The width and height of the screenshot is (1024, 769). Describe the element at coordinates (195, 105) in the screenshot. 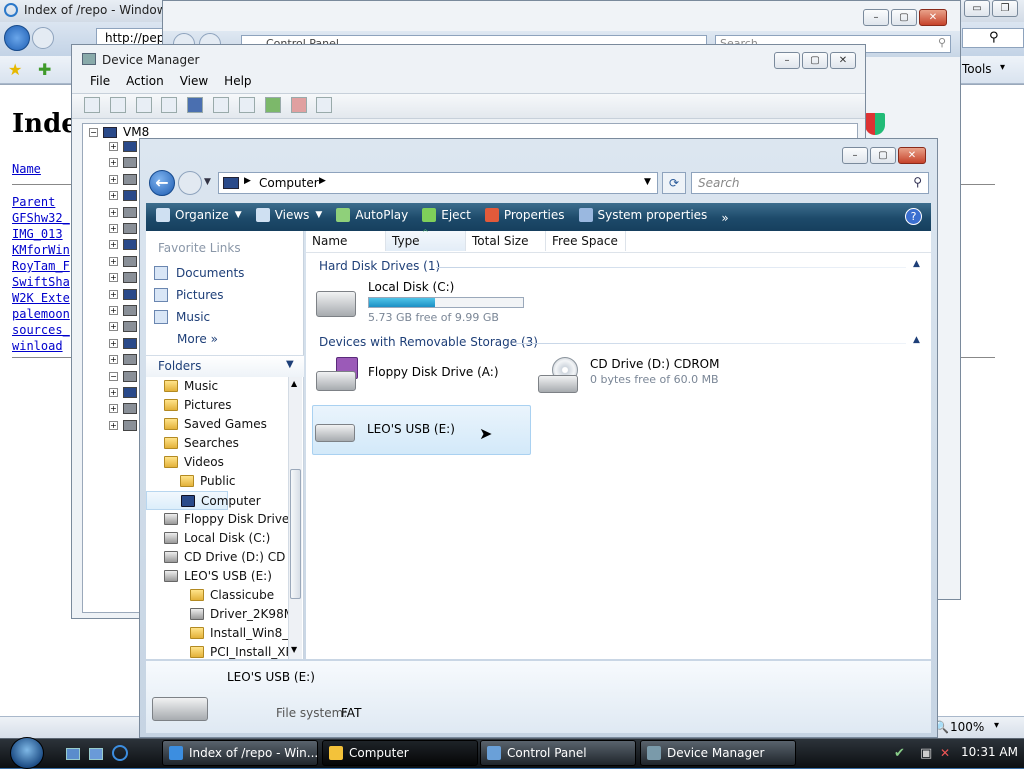

I see `help-icon` at that location.